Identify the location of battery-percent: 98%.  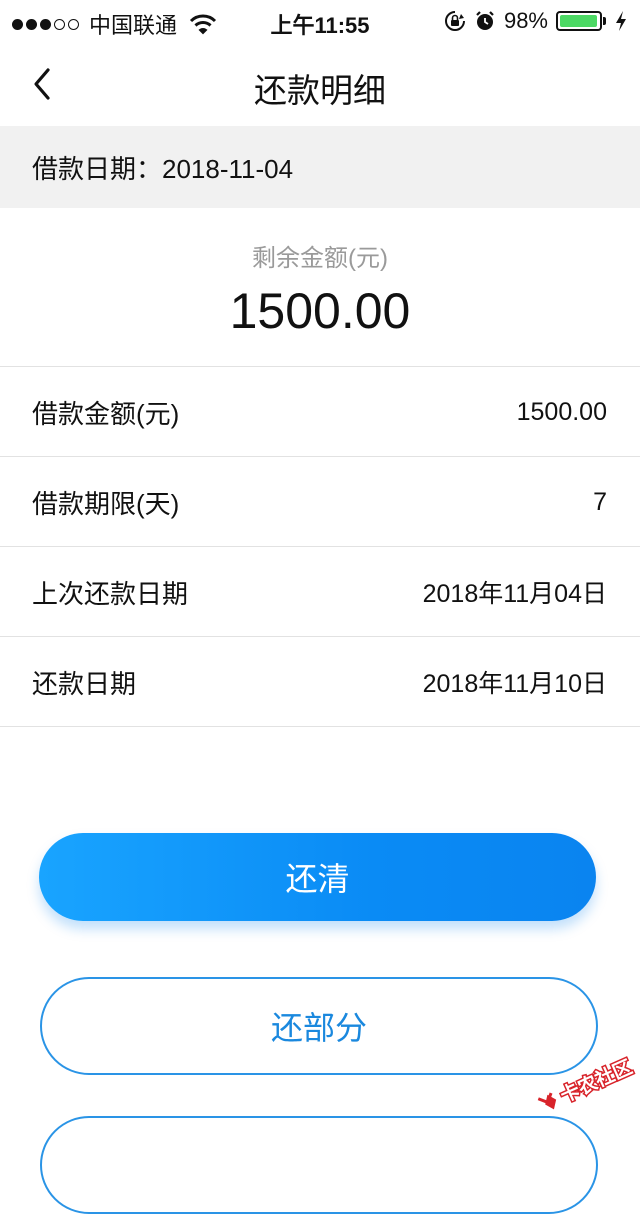
(525, 20).